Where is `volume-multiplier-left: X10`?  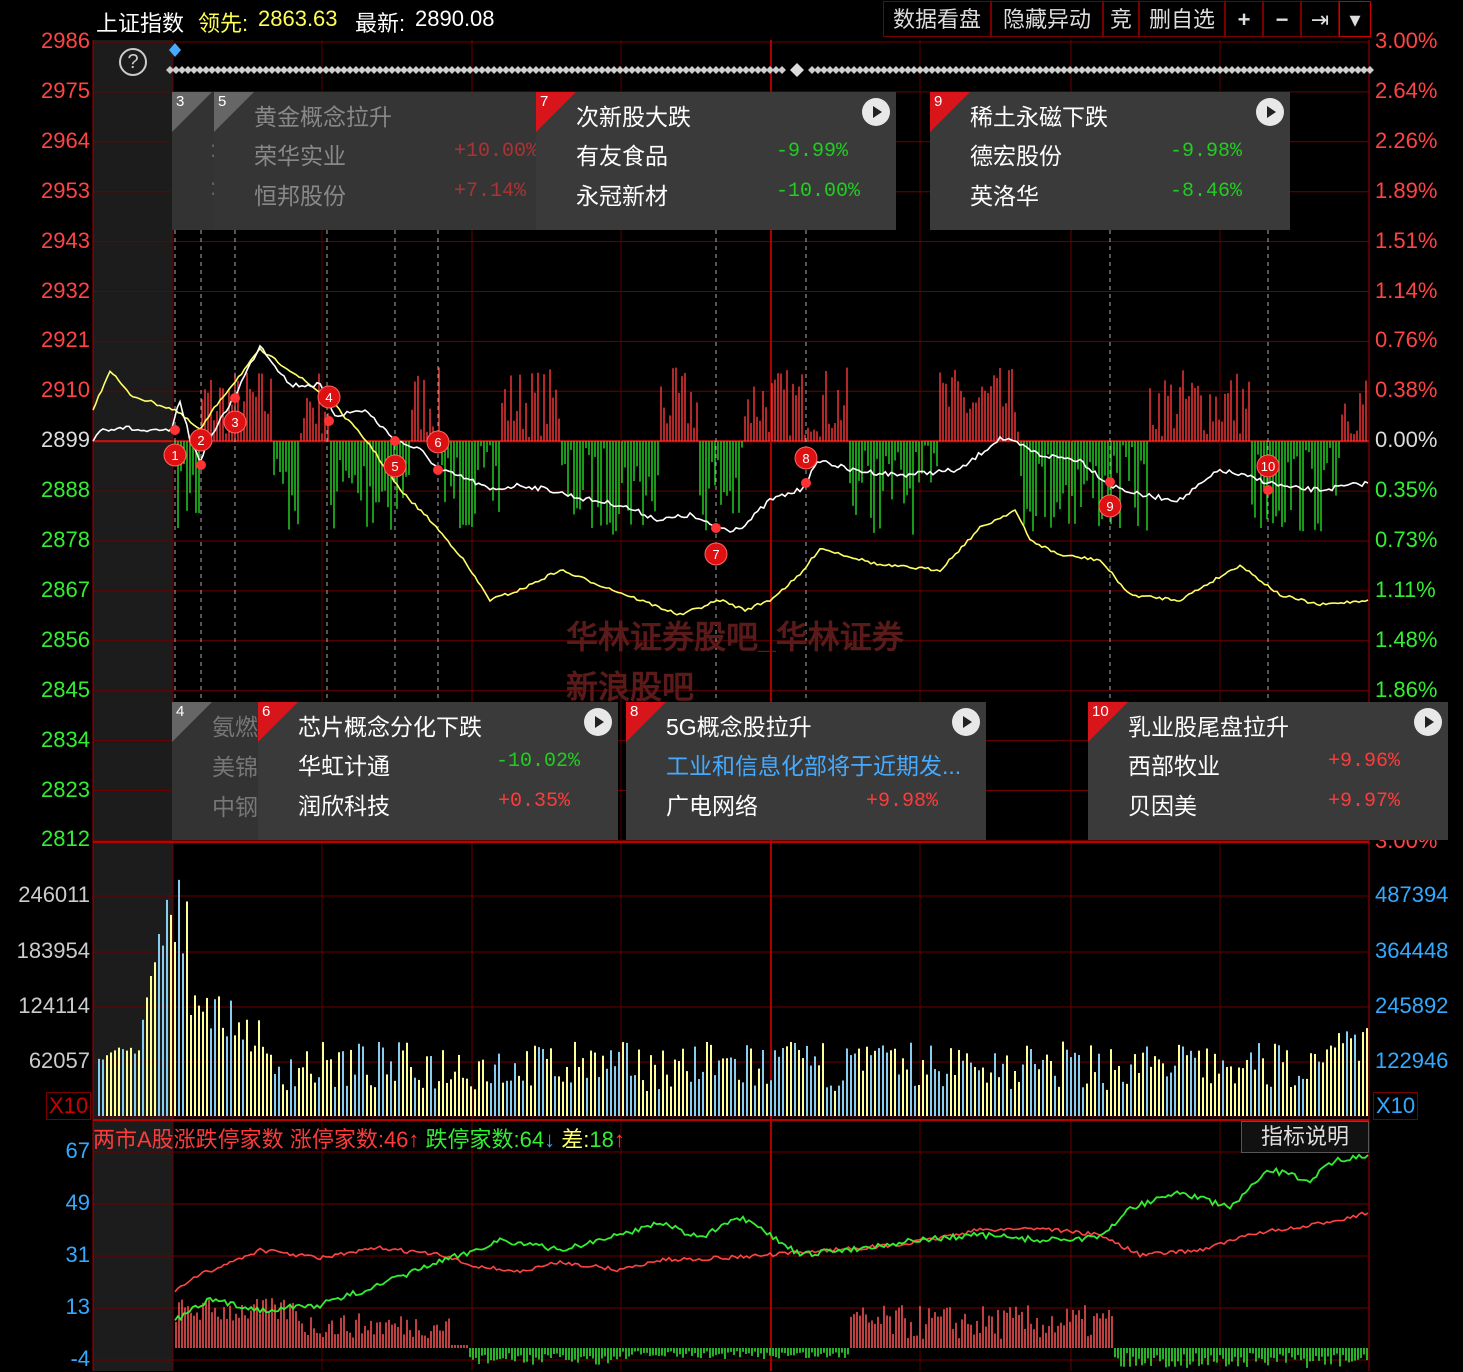
volume-multiplier-left: X10 is located at coordinates (69, 1106).